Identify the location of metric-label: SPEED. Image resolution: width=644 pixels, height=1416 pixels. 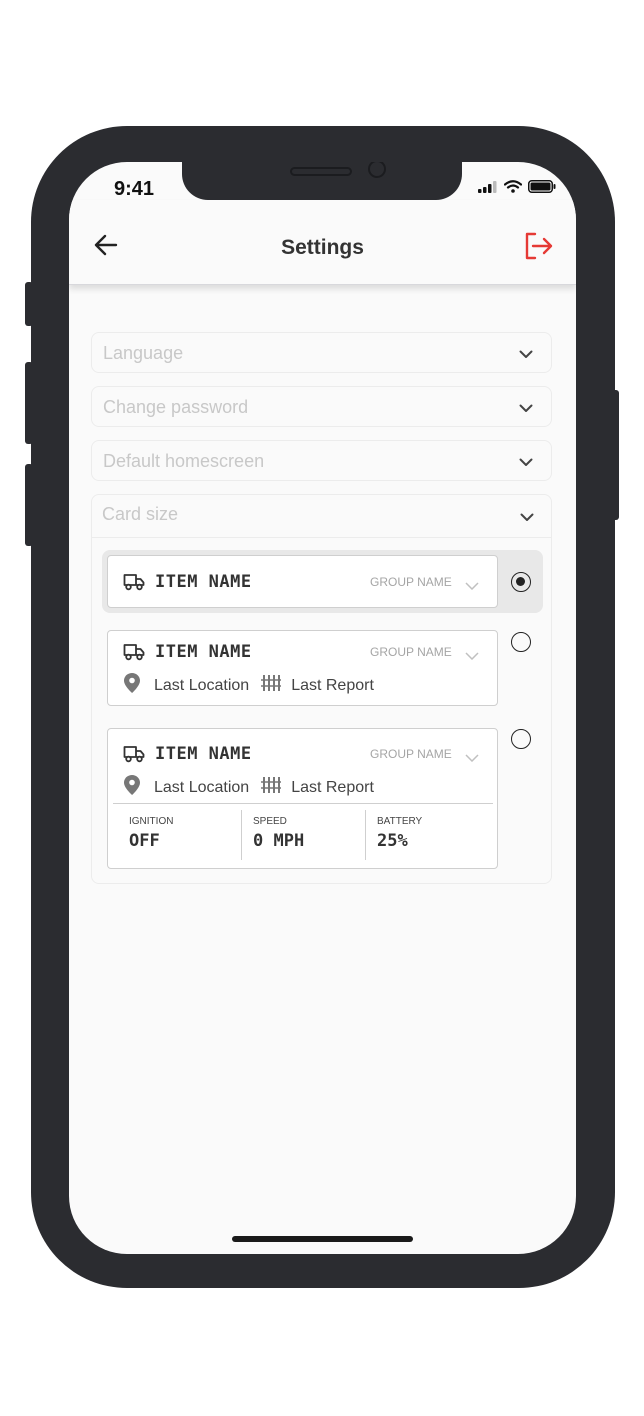
(270, 821).